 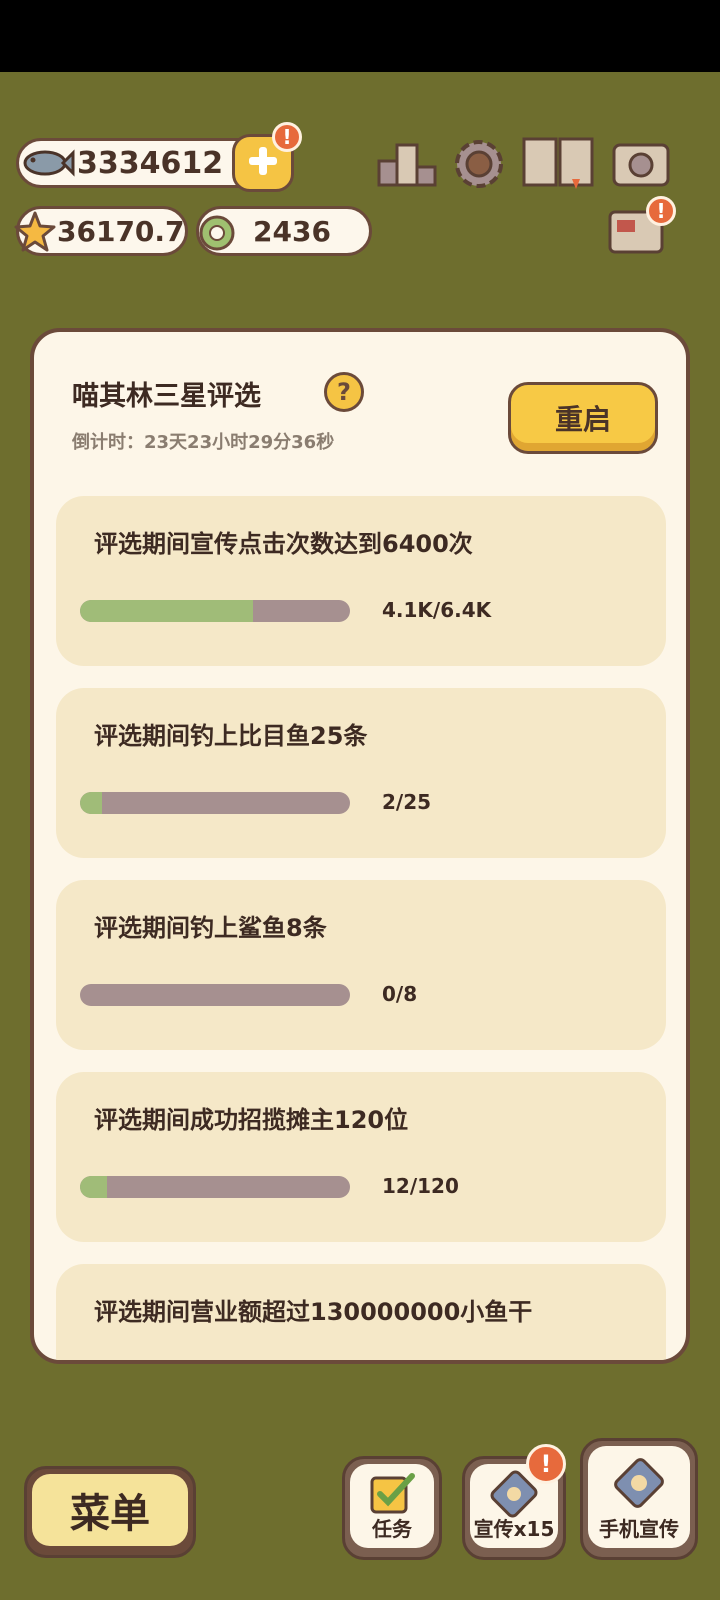 What do you see at coordinates (121, 231) in the screenshot?
I see `star-count: 36170.7` at bounding box center [121, 231].